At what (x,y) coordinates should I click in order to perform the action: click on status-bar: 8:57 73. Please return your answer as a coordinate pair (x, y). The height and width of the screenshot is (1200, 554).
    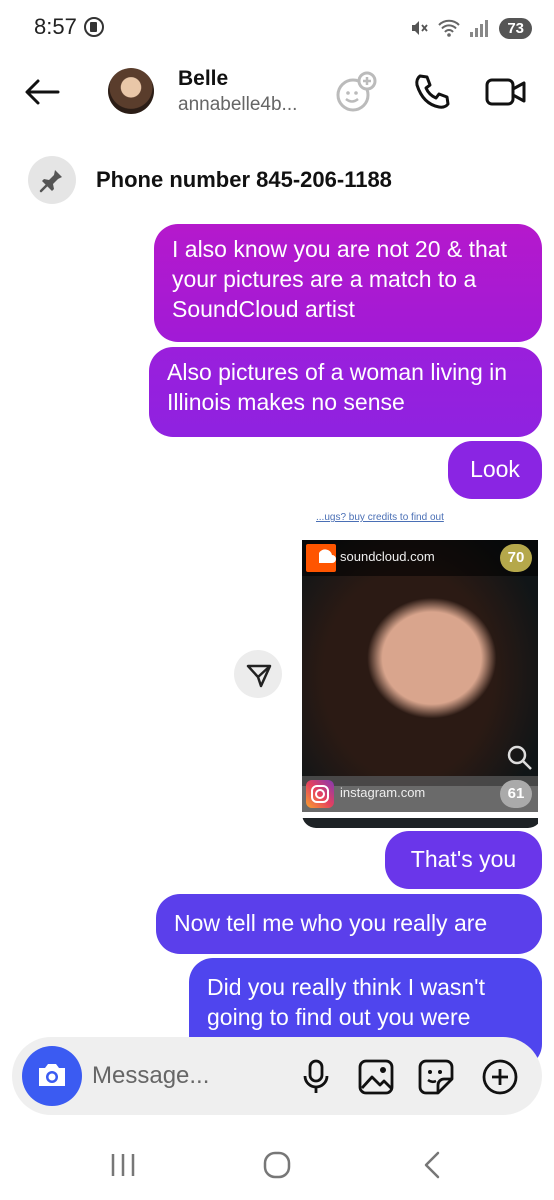
    Looking at the image, I should click on (277, 28).